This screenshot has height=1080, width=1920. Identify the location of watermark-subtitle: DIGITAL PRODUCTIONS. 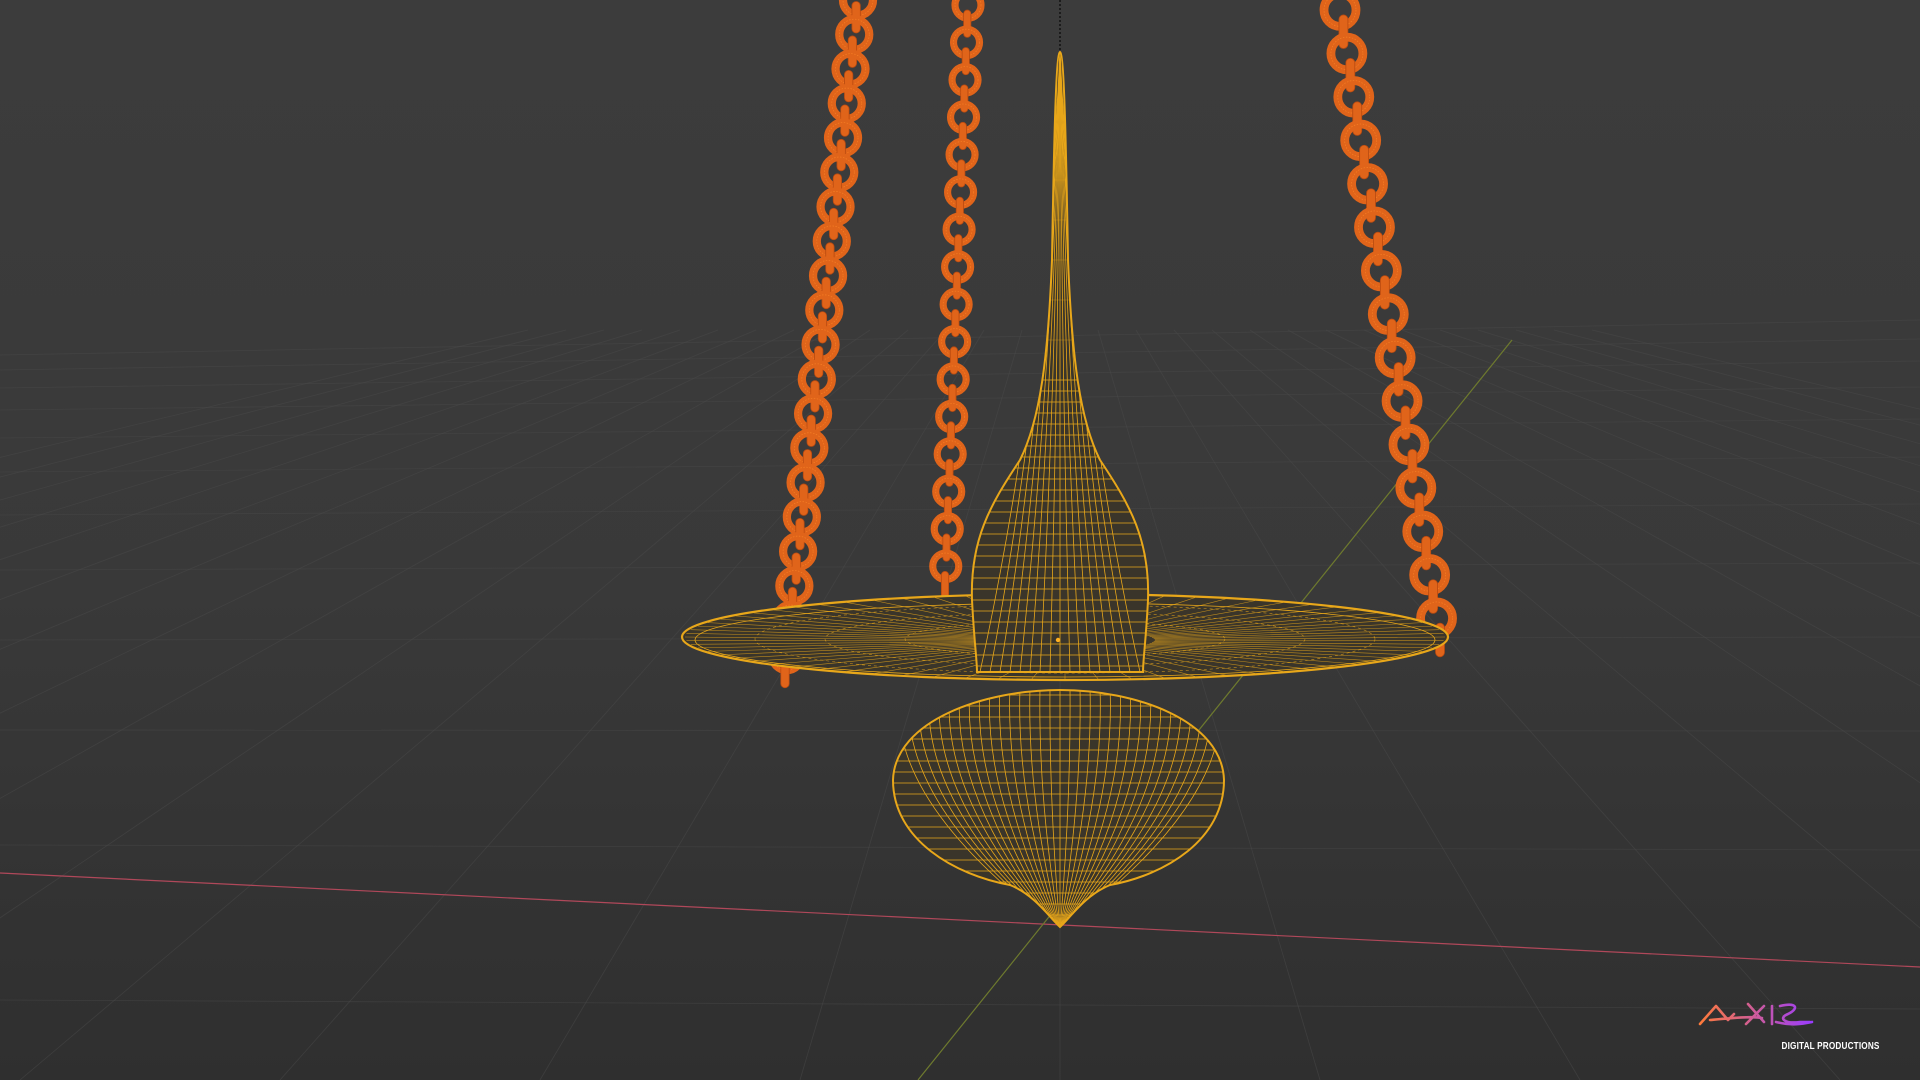
(1830, 1046).